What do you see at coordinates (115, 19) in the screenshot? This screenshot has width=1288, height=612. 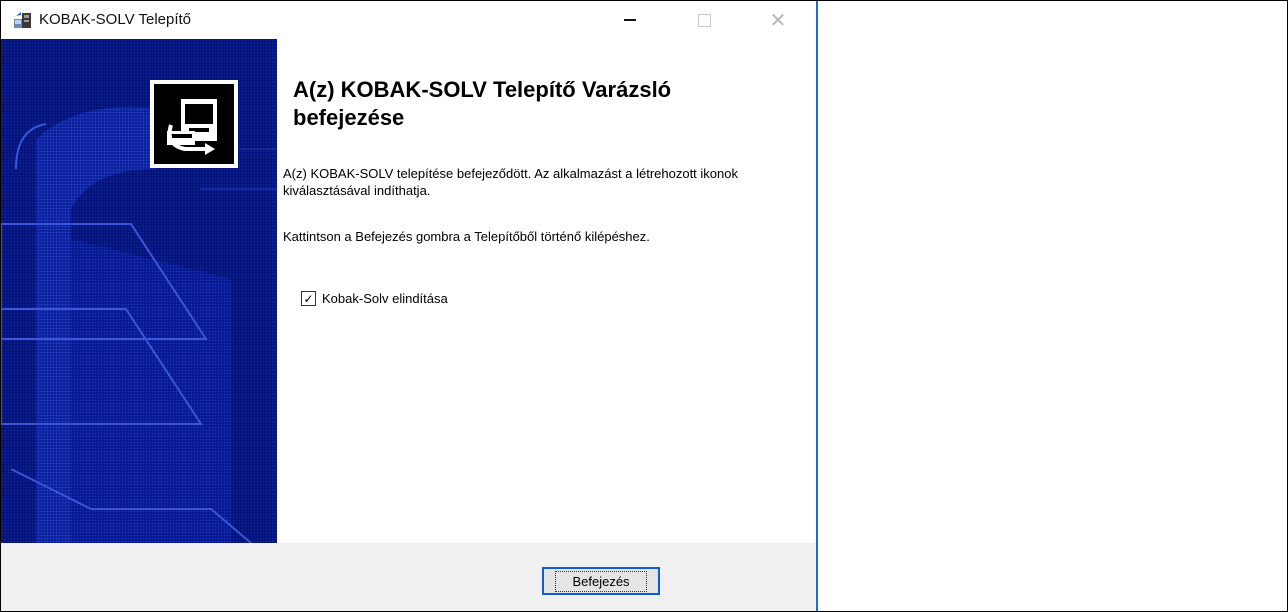 I see `window-title: KOBAK-SOLV Telepítő` at bounding box center [115, 19].